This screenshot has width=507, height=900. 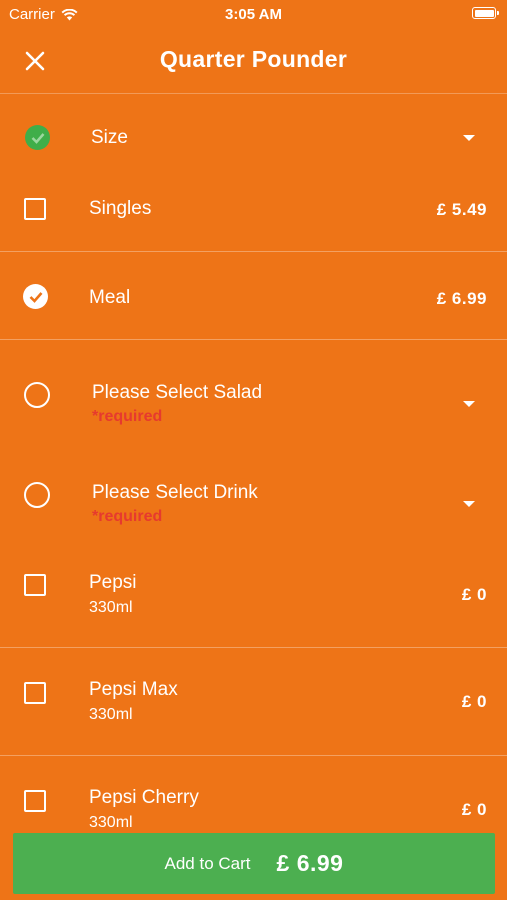 I want to click on nav-bar: Quarter Pounder, so click(x=253, y=61).